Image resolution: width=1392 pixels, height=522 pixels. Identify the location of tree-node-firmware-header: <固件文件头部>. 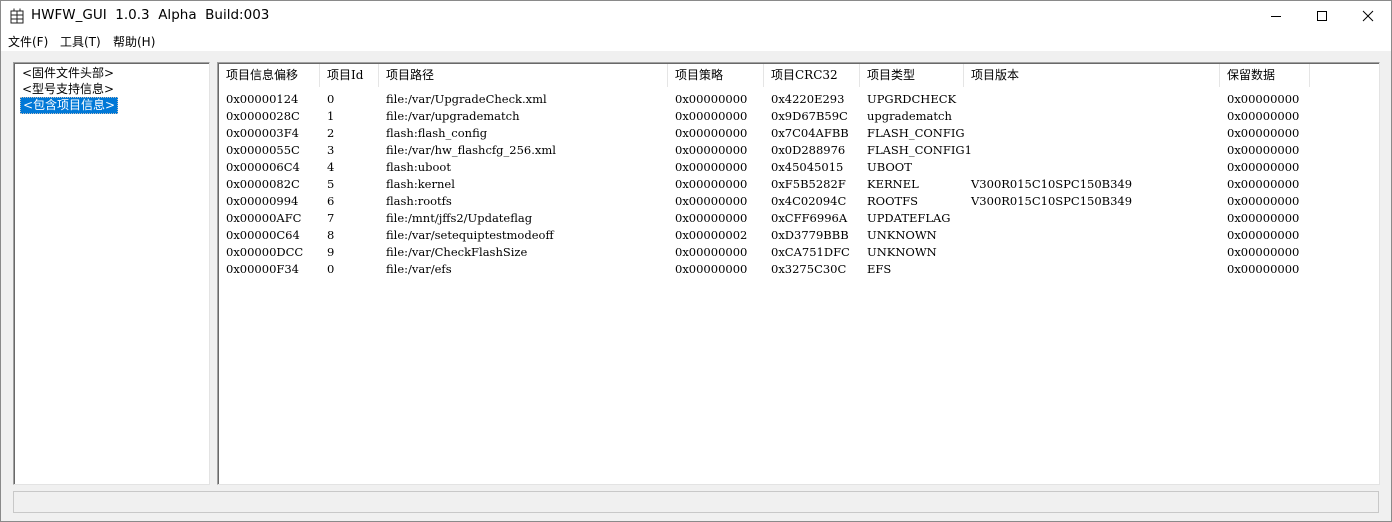
(68, 73).